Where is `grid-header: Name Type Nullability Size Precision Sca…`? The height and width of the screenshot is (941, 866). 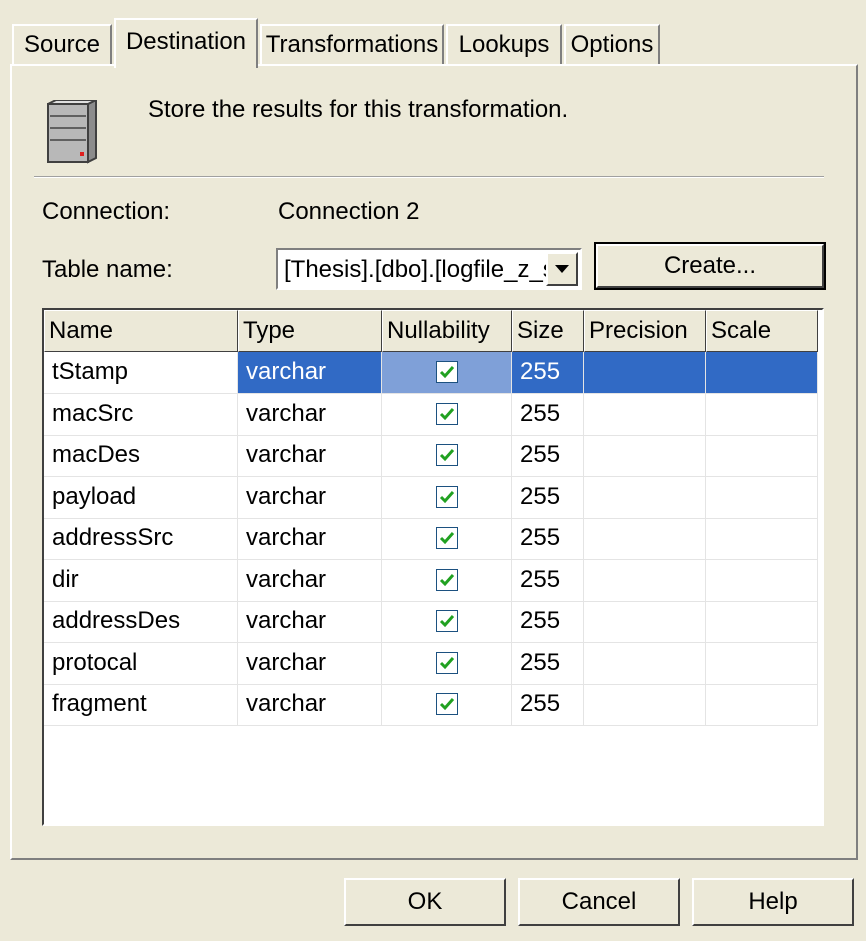 grid-header: Name Type Nullability Size Precision Sca… is located at coordinates (433, 331).